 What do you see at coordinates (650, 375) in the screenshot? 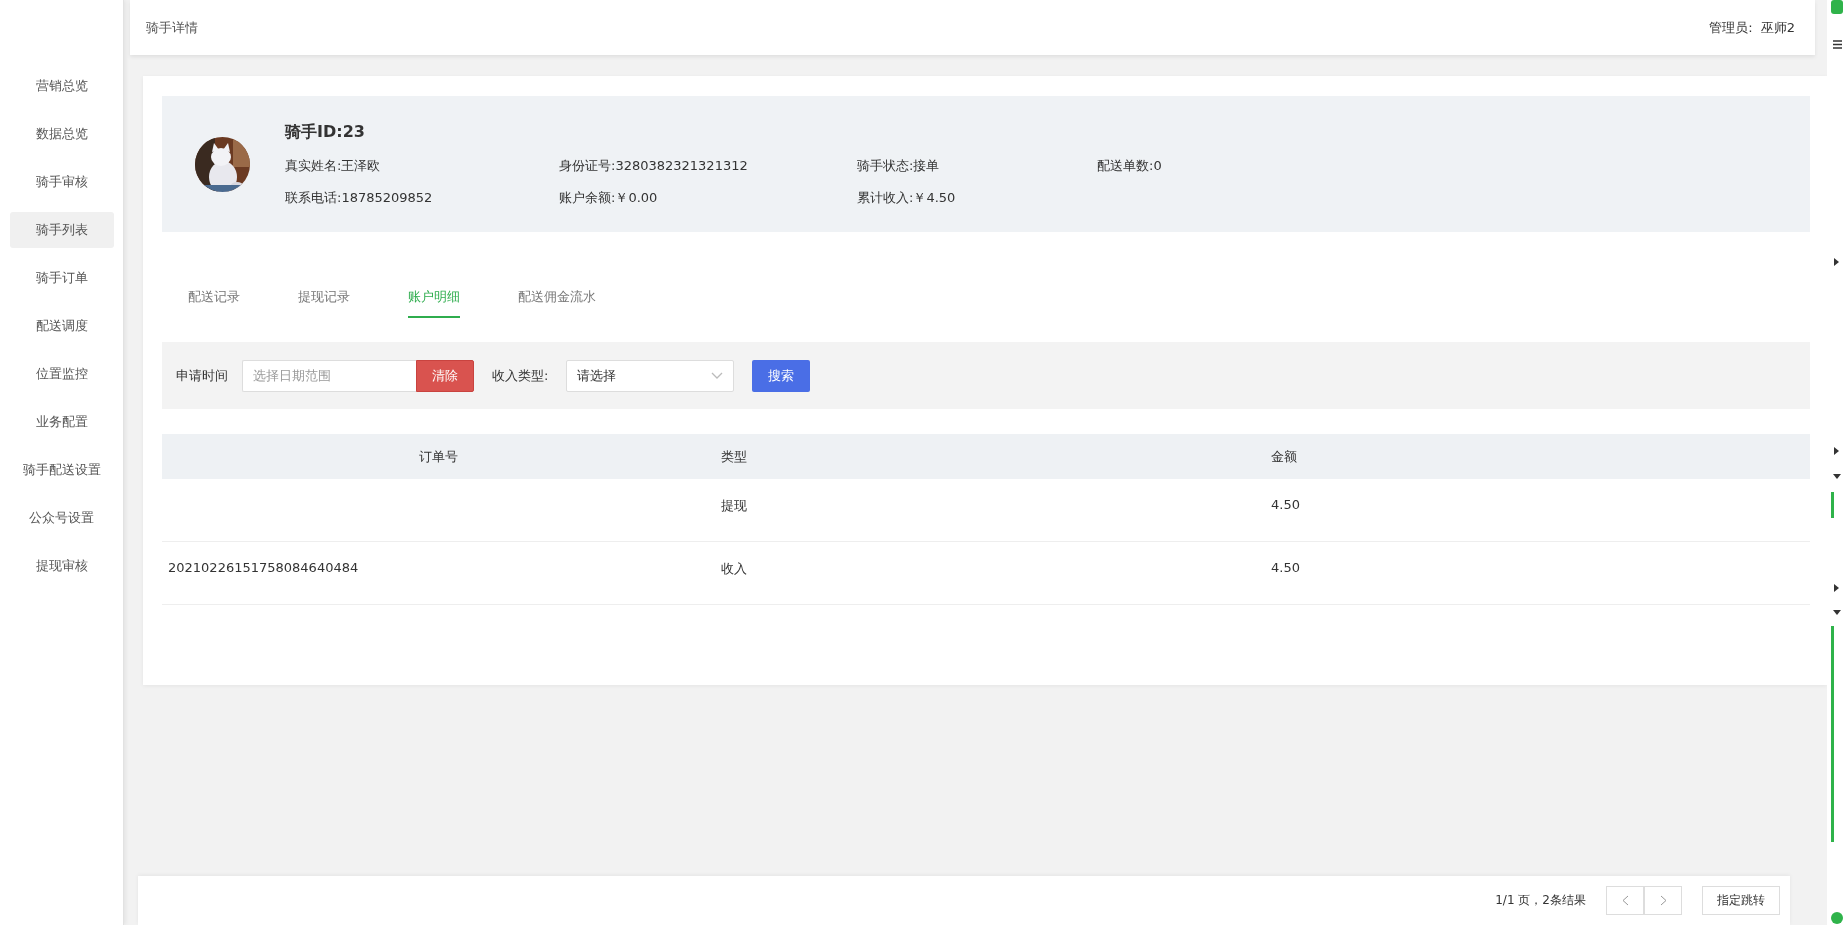
I see `type-select: 请选择` at bounding box center [650, 375].